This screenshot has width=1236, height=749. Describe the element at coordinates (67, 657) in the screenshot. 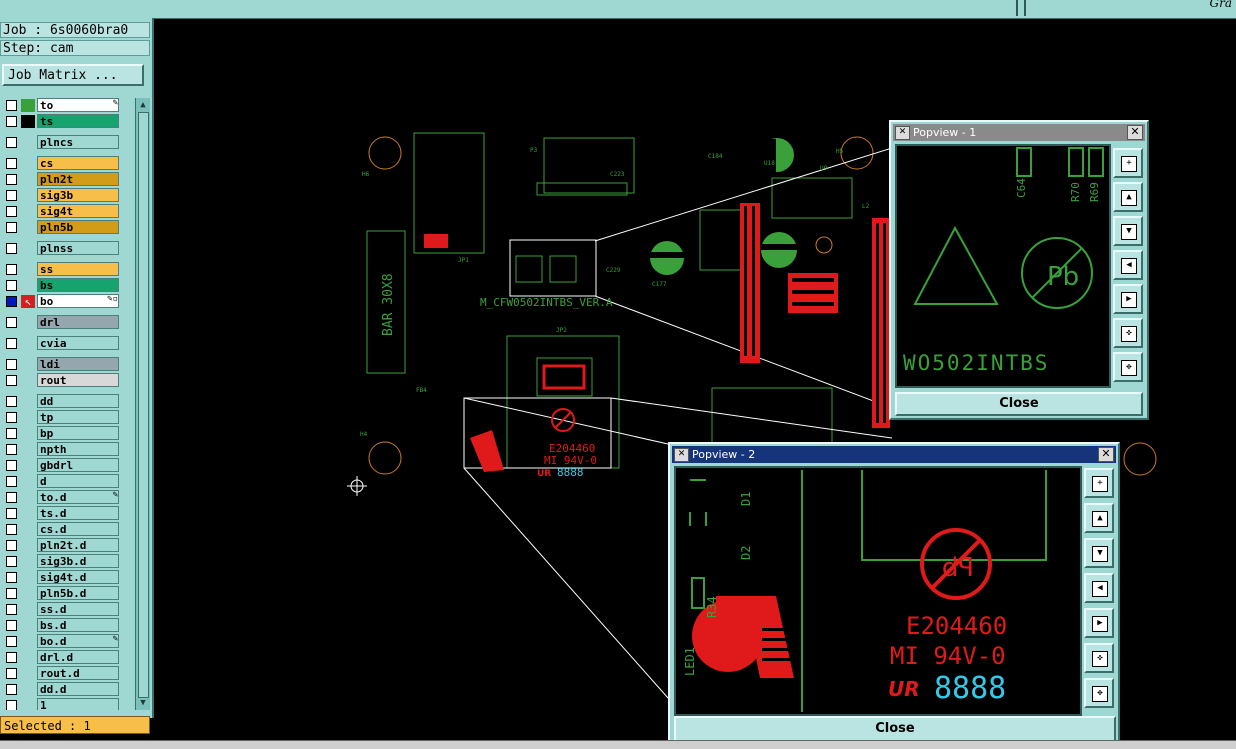

I see `layer-row-drl-d: drl.d` at that location.